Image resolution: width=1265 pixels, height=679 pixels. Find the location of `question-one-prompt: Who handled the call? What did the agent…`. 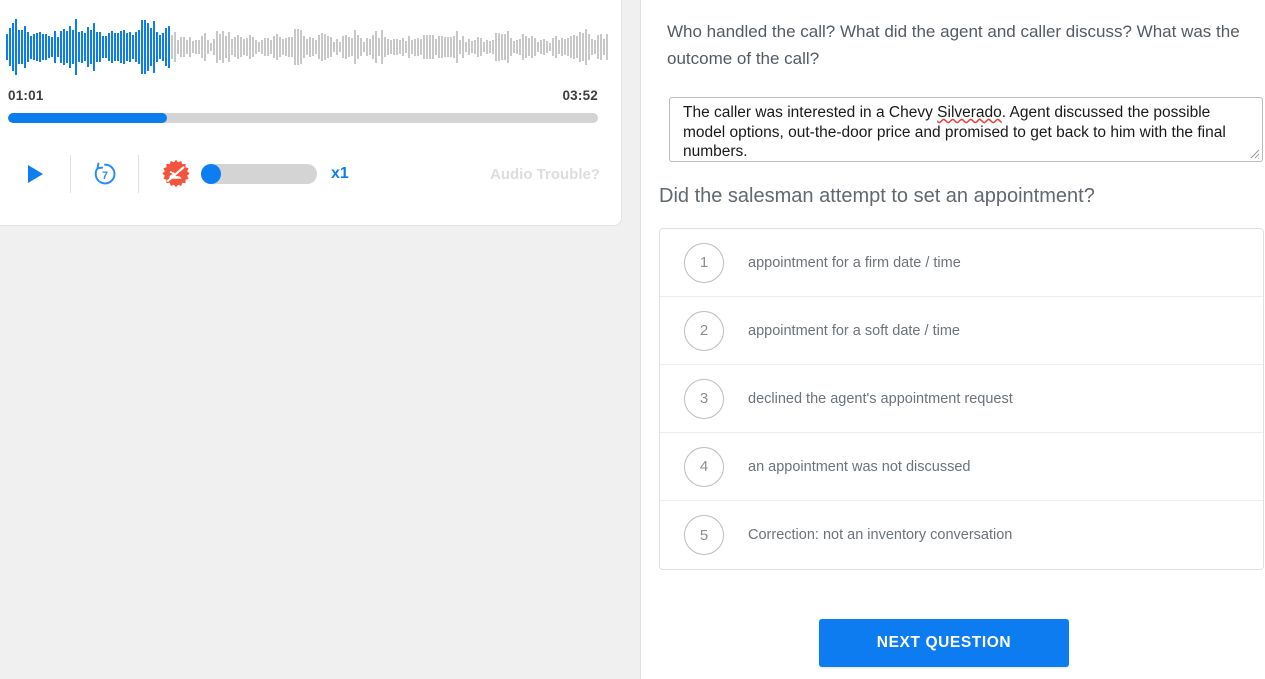

question-one-prompt: Who handled the call? What did the agent… is located at coordinates (953, 45).